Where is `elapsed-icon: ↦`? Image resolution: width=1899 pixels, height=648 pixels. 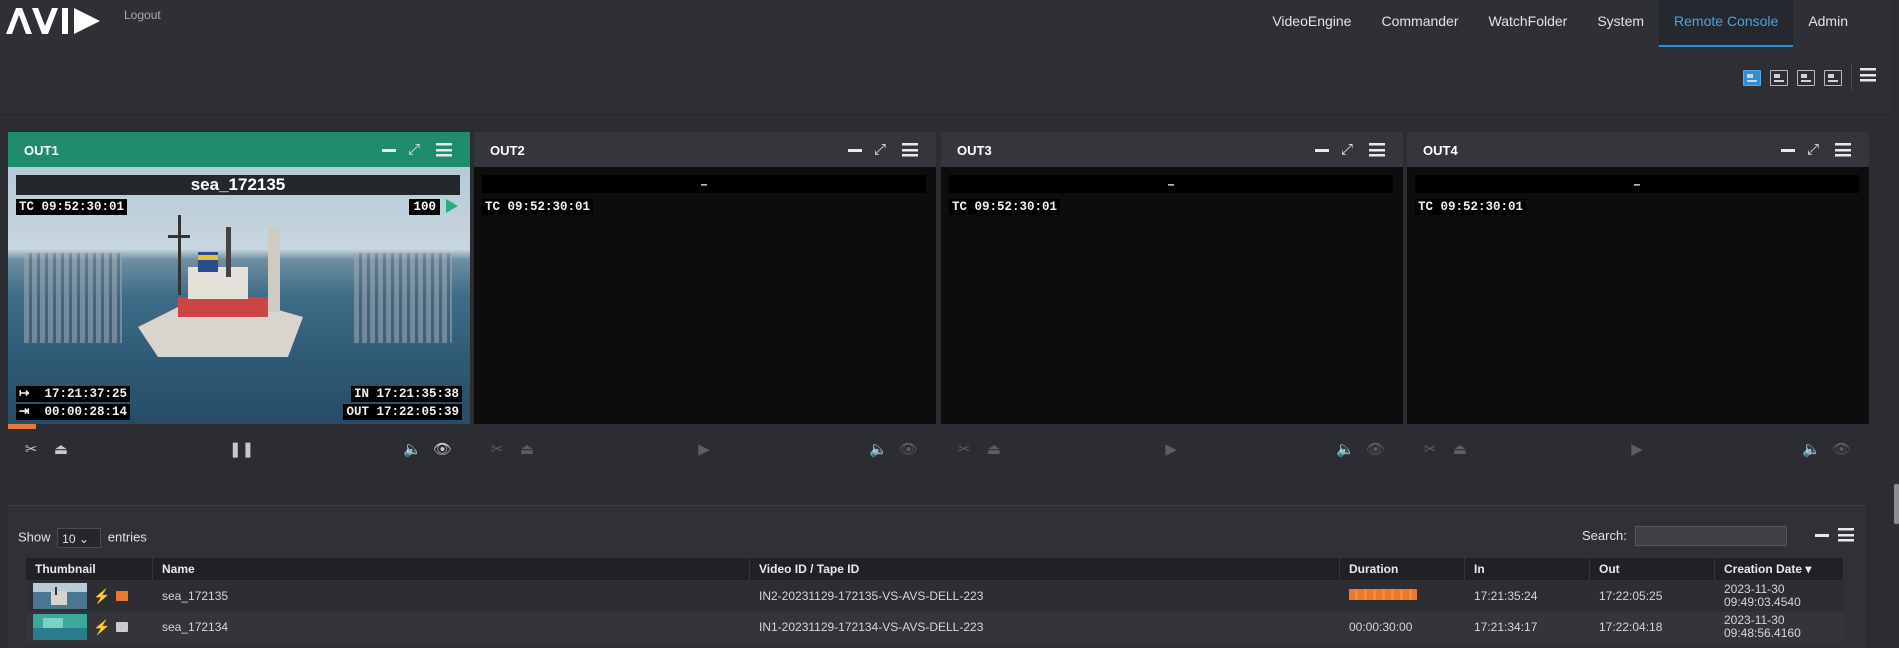
elapsed-icon: ↦ is located at coordinates (24, 394).